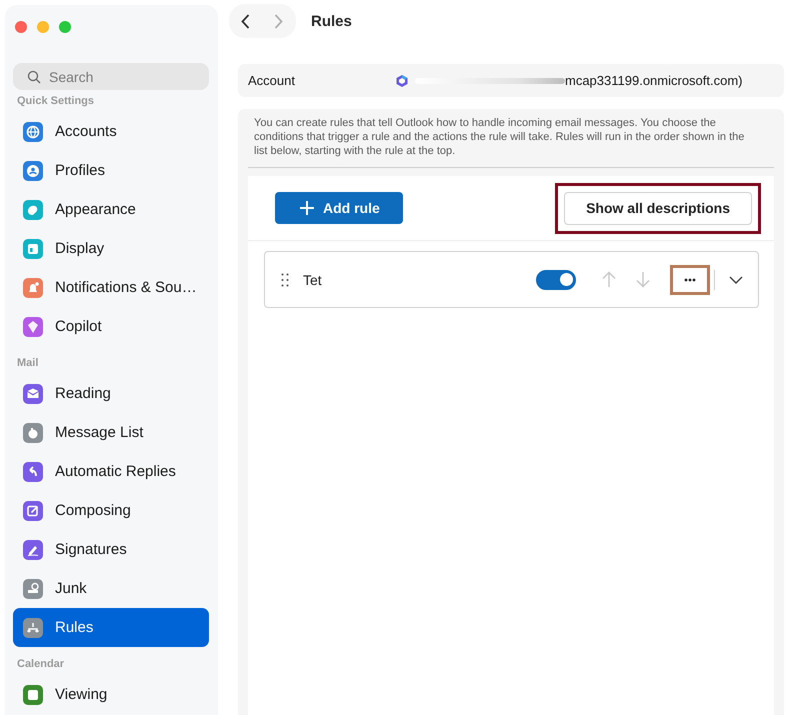 Image resolution: width=803 pixels, height=715 pixels. Describe the element at coordinates (402, 81) in the screenshot. I see `hexagon-logo-icon` at that location.